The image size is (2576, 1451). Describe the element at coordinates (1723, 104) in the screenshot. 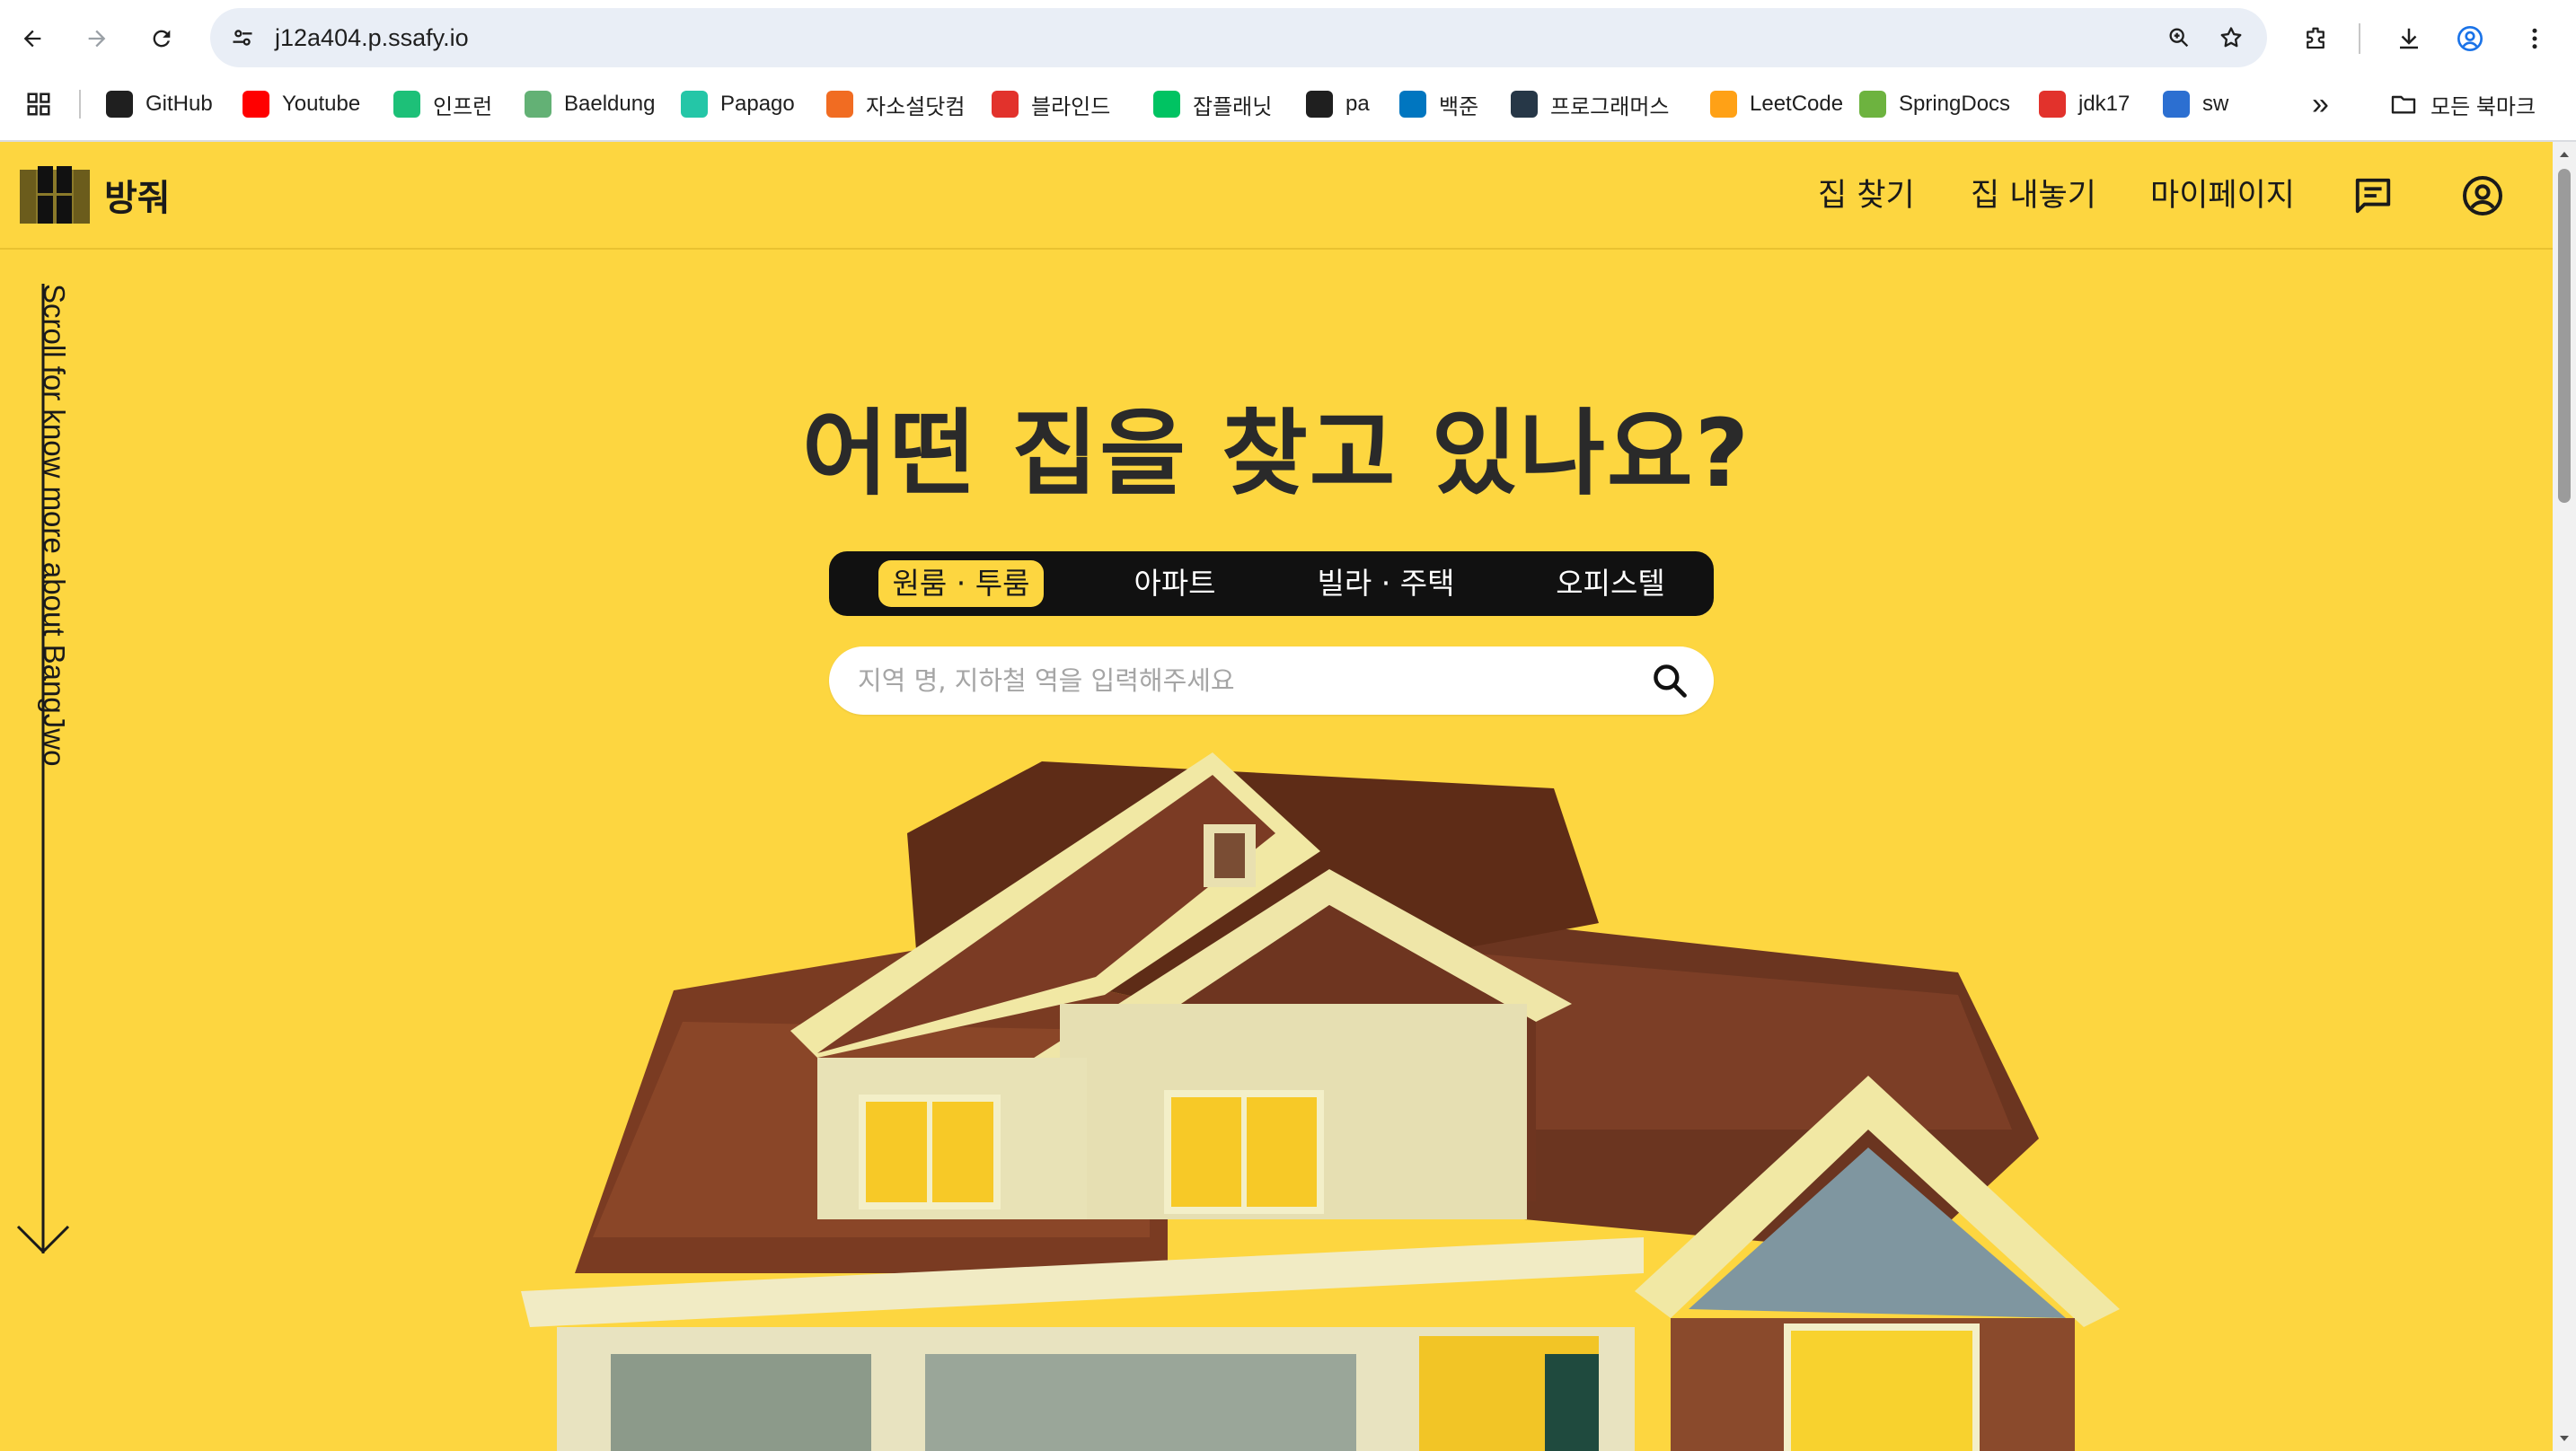

I see `leetcode-icon` at that location.